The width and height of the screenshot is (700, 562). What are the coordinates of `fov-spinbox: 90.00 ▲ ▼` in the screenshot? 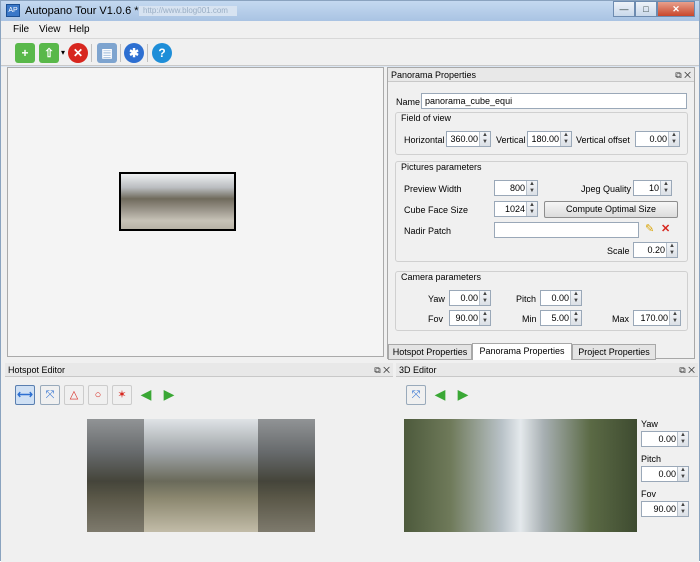 It's located at (470, 318).